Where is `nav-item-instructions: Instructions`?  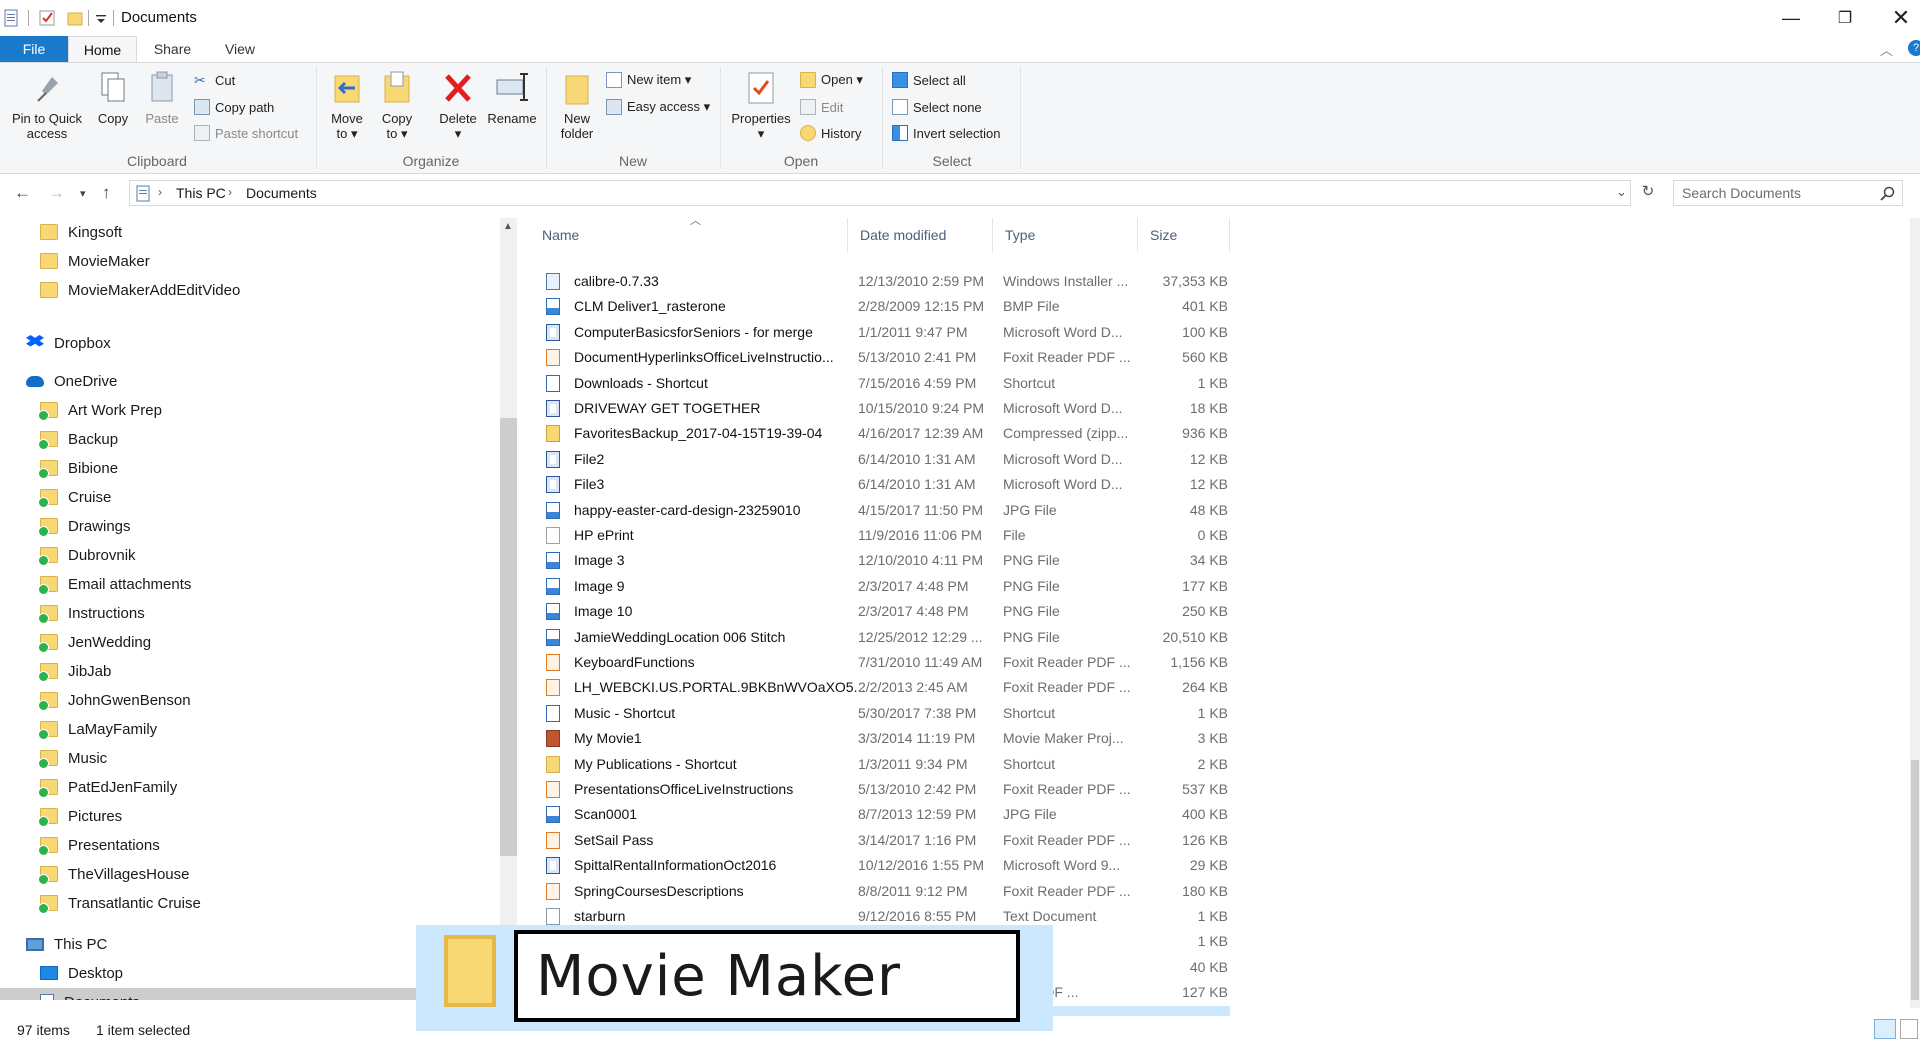
nav-item-instructions: Instructions is located at coordinates (250, 613).